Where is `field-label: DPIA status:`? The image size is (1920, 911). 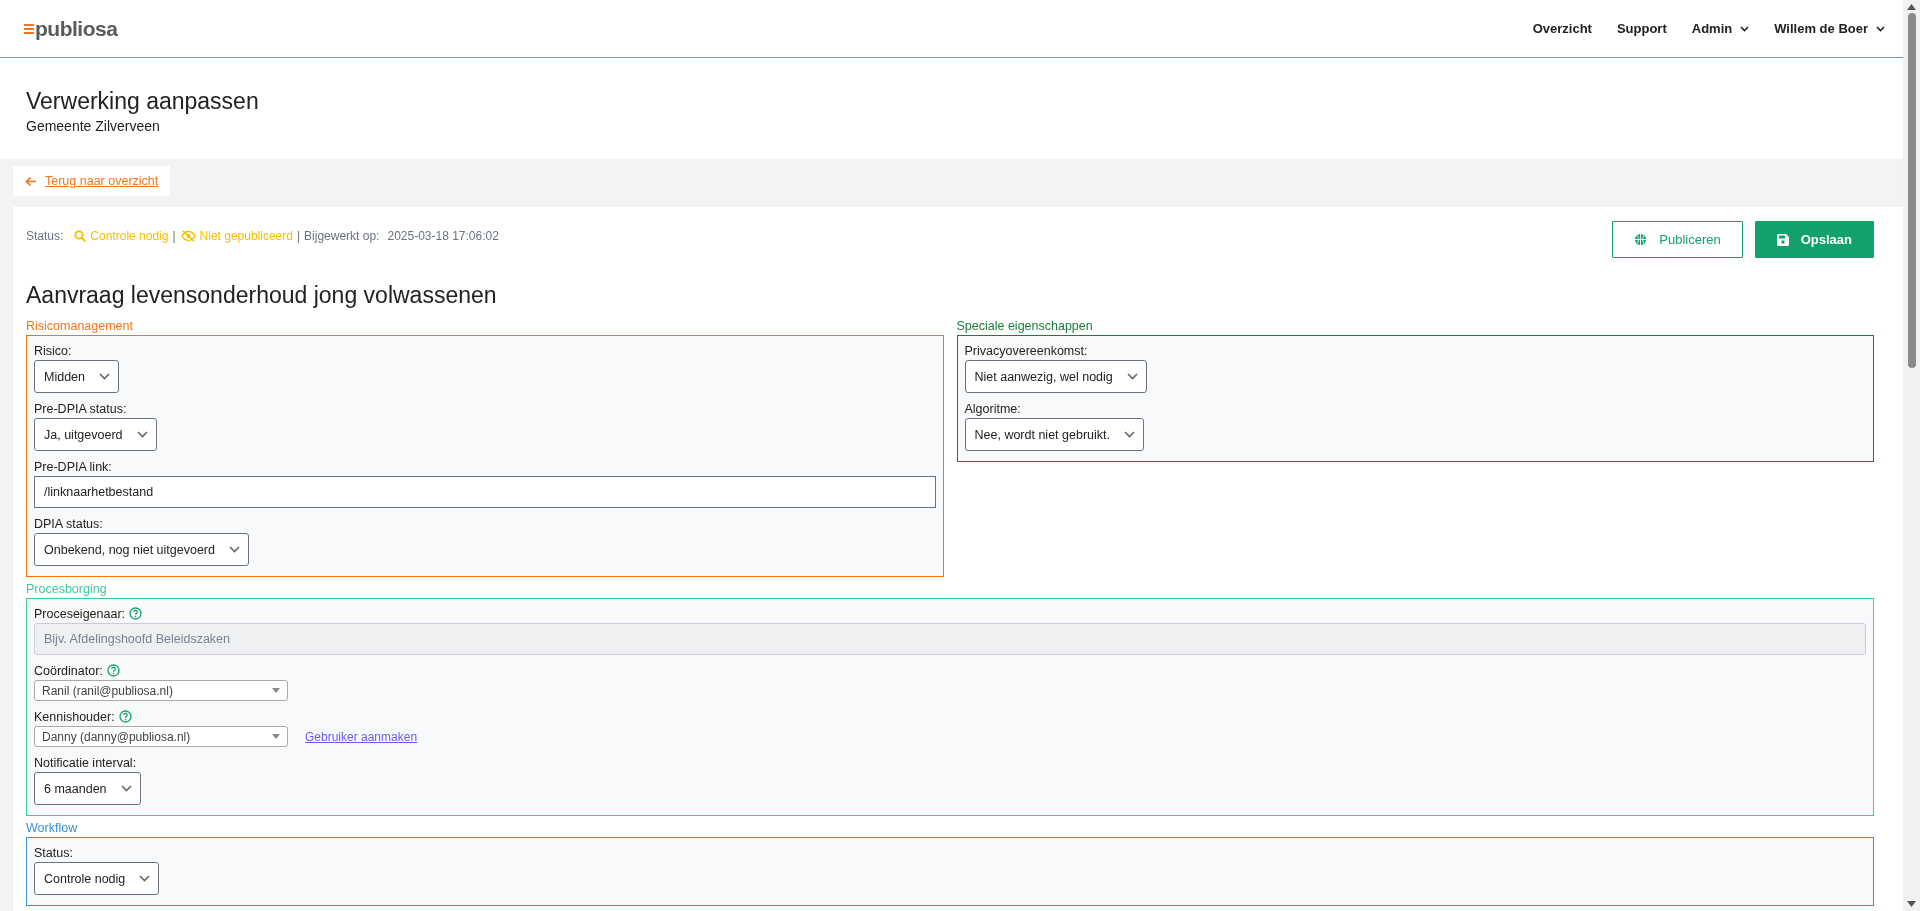 field-label: DPIA status: is located at coordinates (68, 523).